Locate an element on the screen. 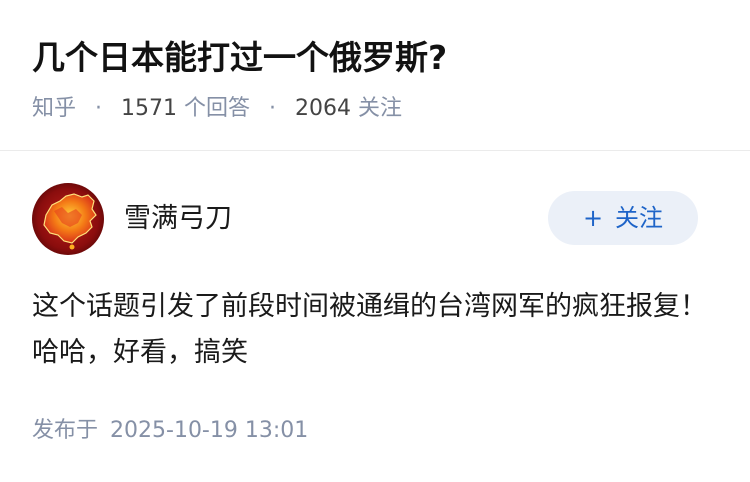 Image resolution: width=750 pixels, height=482 pixels. avatar-image is located at coordinates (68, 219).